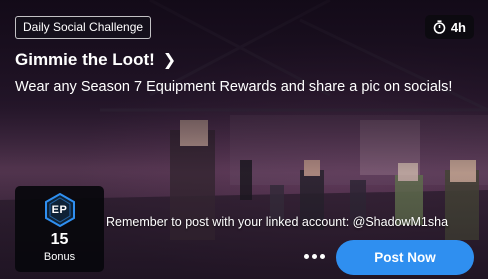 Image resolution: width=488 pixels, height=279 pixels. Describe the element at coordinates (458, 27) in the screenshot. I see `time-remaining-value: 4h` at that location.